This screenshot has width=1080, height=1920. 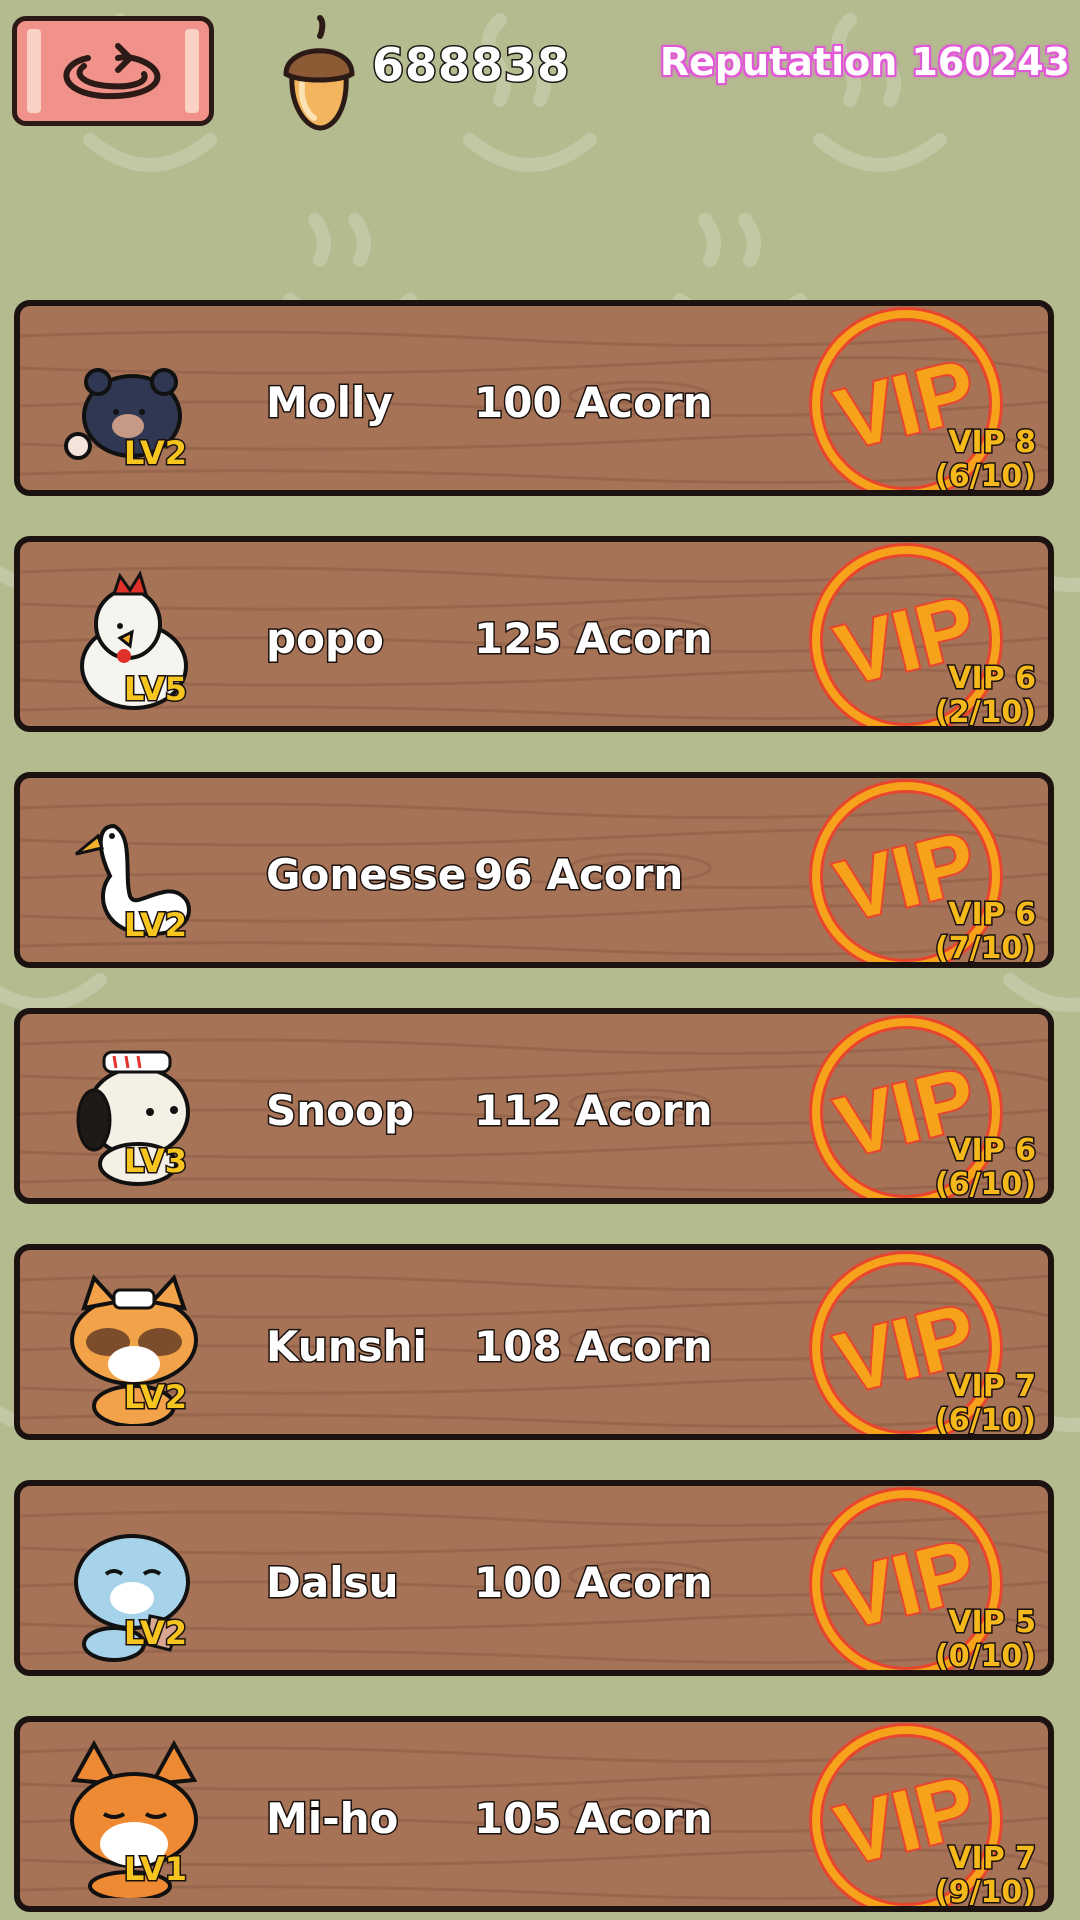 What do you see at coordinates (778, 62) in the screenshot?
I see `reputation-label: Reputation` at bounding box center [778, 62].